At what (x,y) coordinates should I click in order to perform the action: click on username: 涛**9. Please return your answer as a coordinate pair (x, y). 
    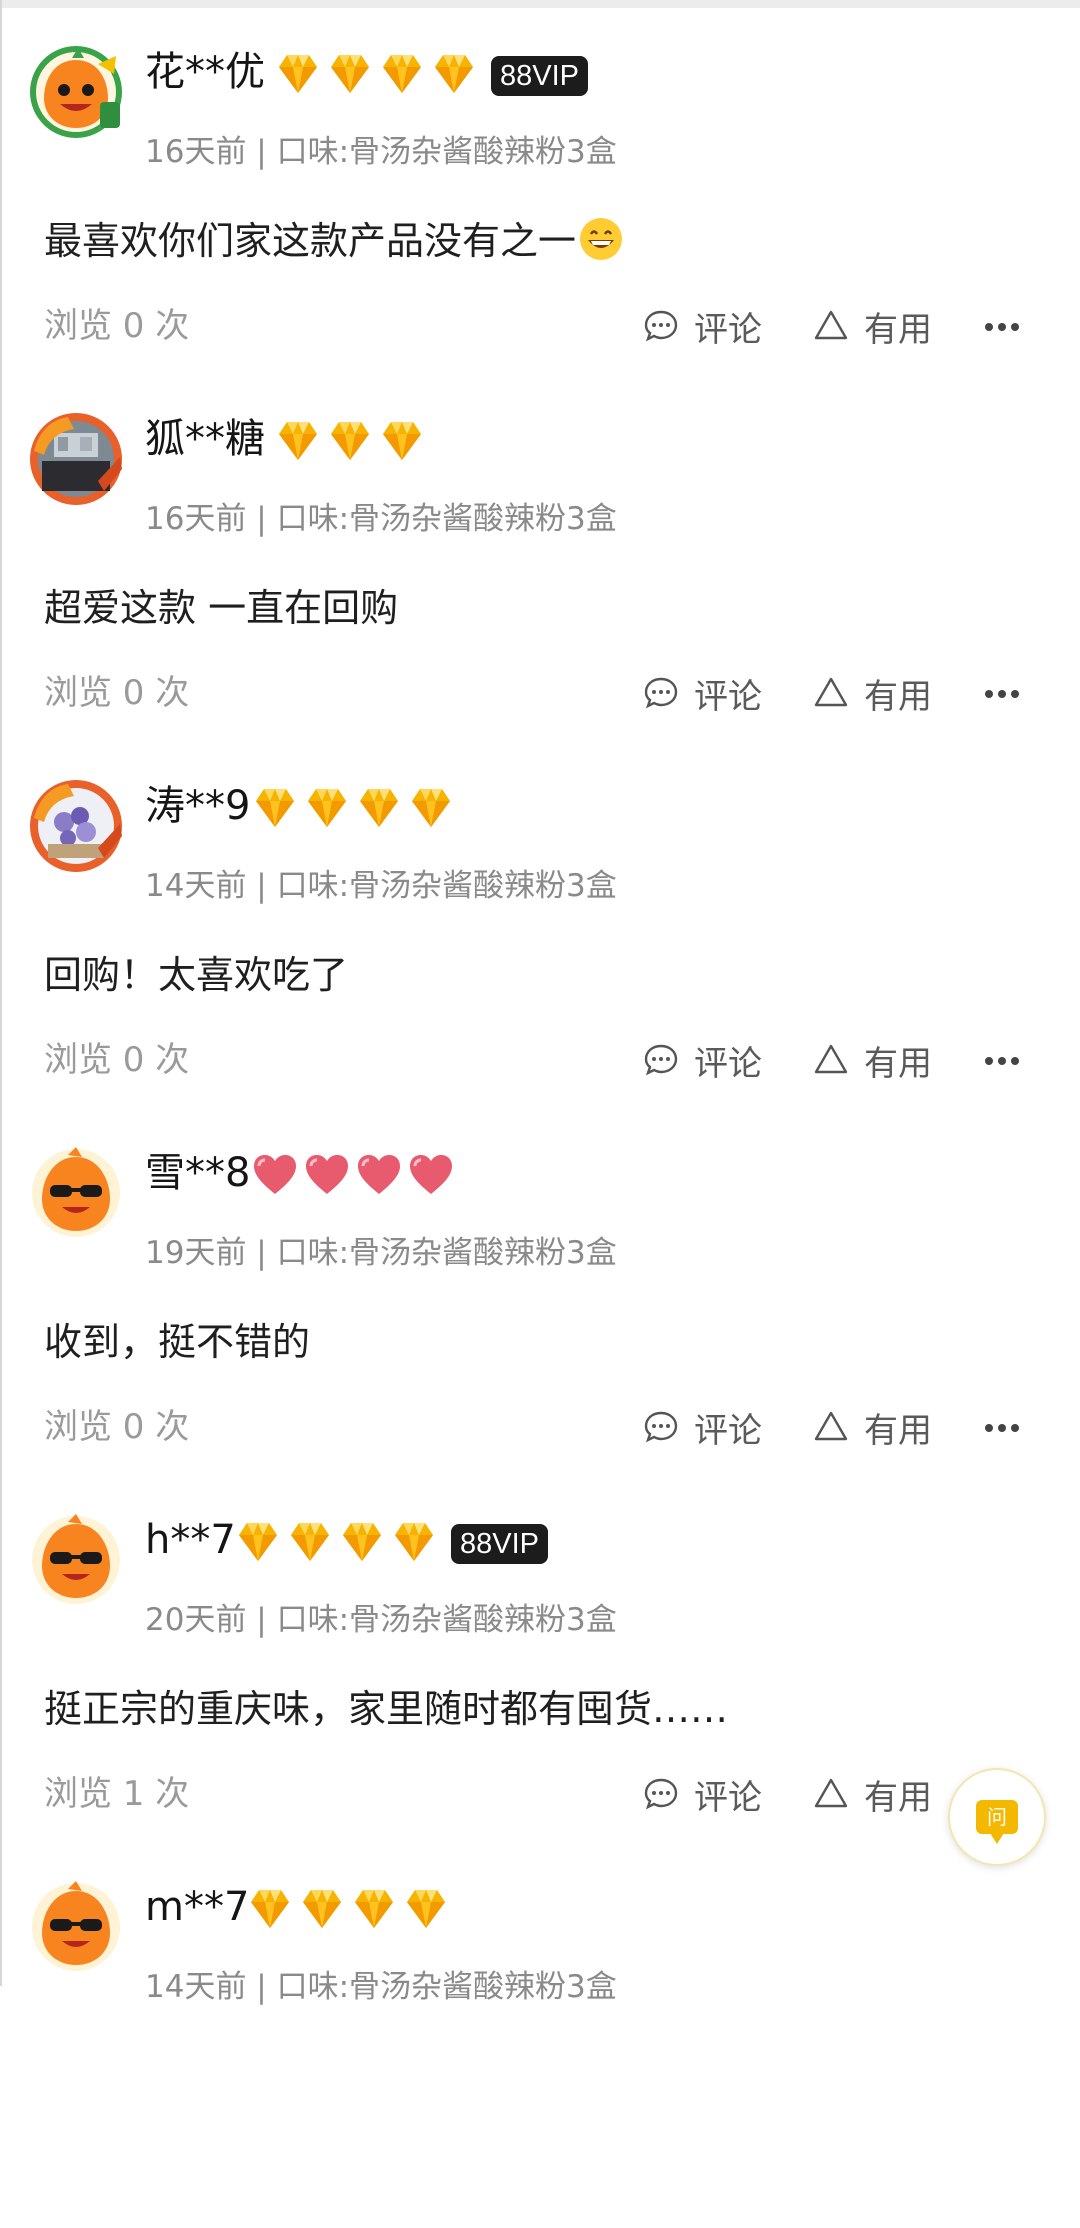
    Looking at the image, I should click on (198, 806).